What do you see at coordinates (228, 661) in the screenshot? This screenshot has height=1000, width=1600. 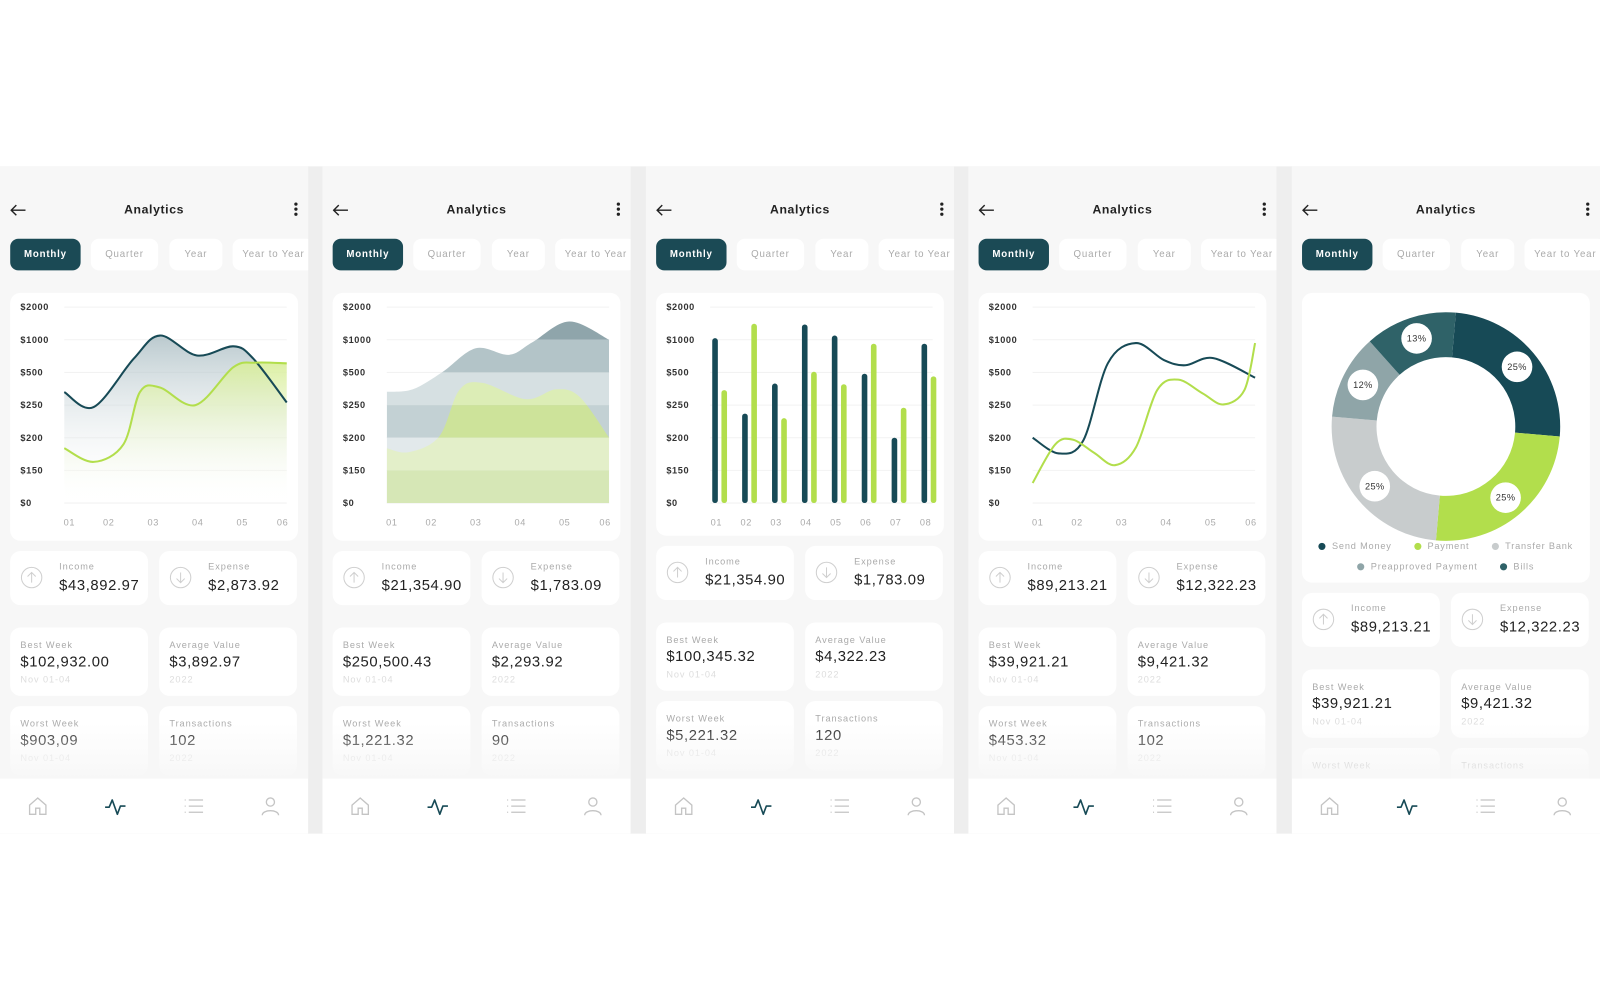 I see `stat-card-average-value: Average Value $3,892.97 2022` at bounding box center [228, 661].